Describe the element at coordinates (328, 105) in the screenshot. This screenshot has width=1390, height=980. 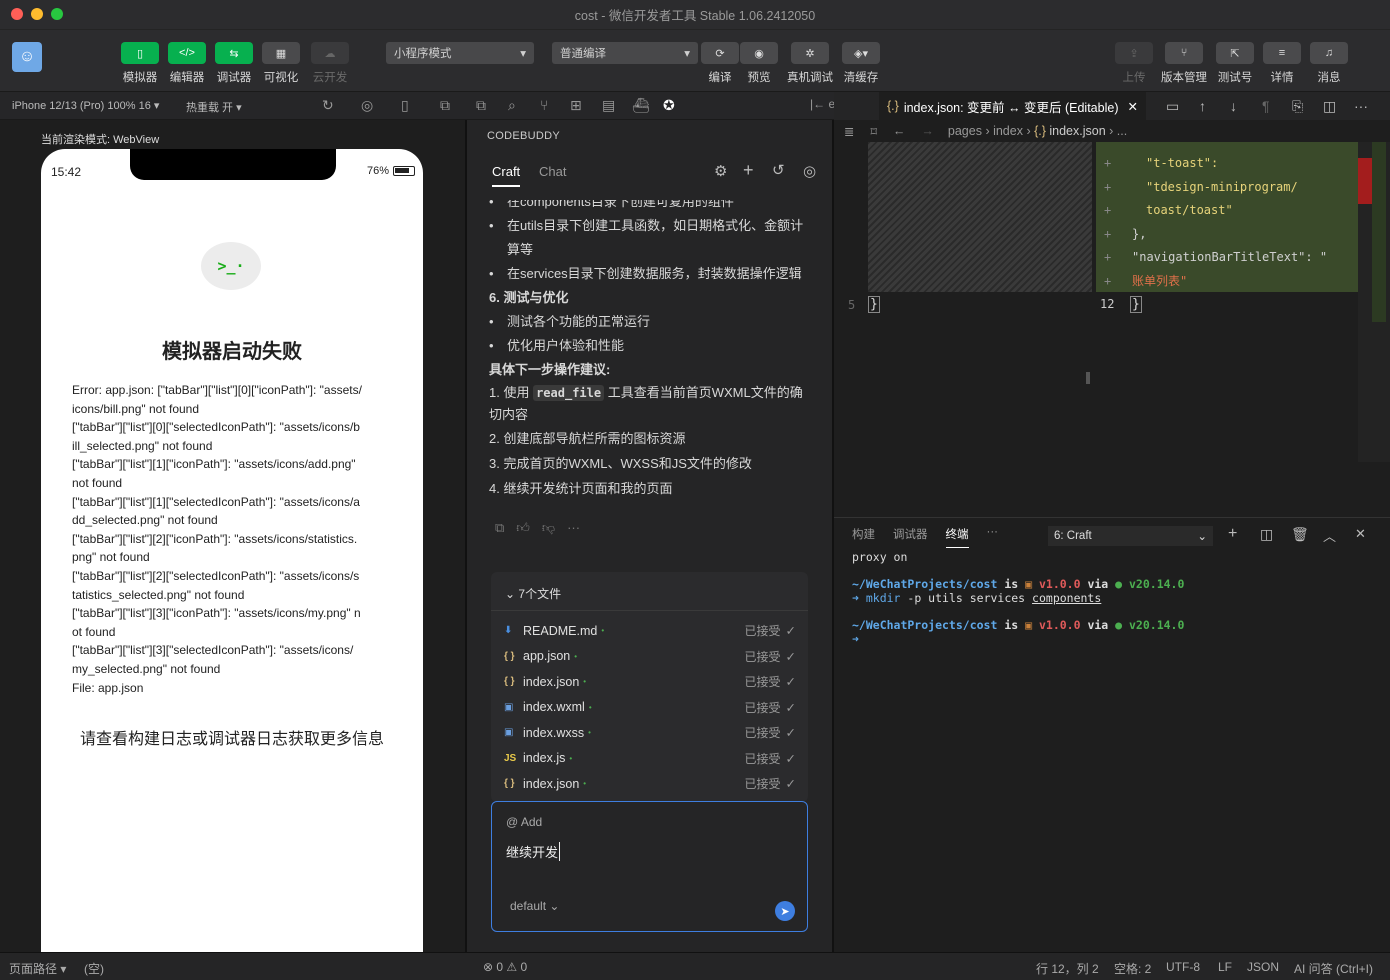
I see `rotate-icon: ↻` at that location.